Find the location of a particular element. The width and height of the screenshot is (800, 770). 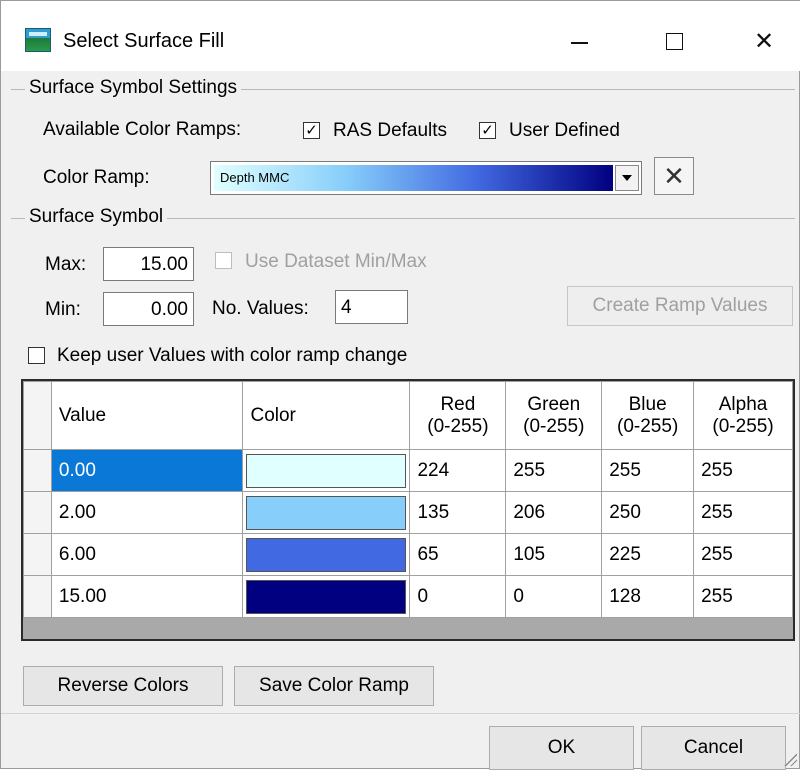

close-icon: ✕ is located at coordinates (764, 41).